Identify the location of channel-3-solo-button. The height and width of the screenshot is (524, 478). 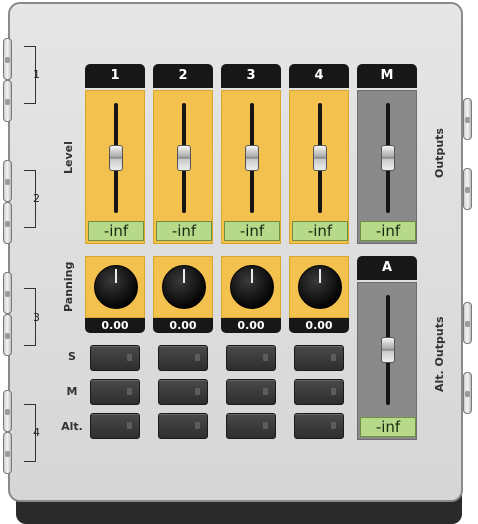
(251, 358).